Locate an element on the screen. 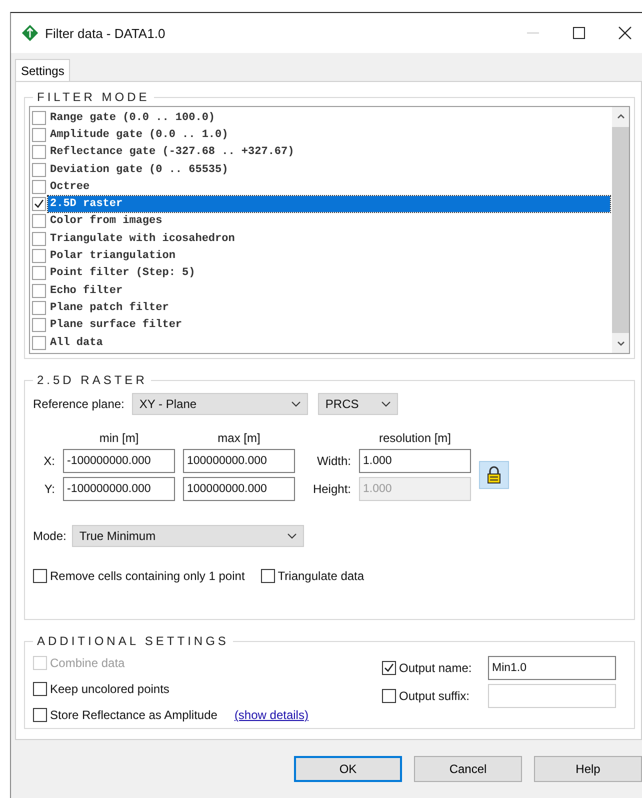 The height and width of the screenshot is (798, 642). list-item: Triangulate with icosahedron is located at coordinates (329, 238).